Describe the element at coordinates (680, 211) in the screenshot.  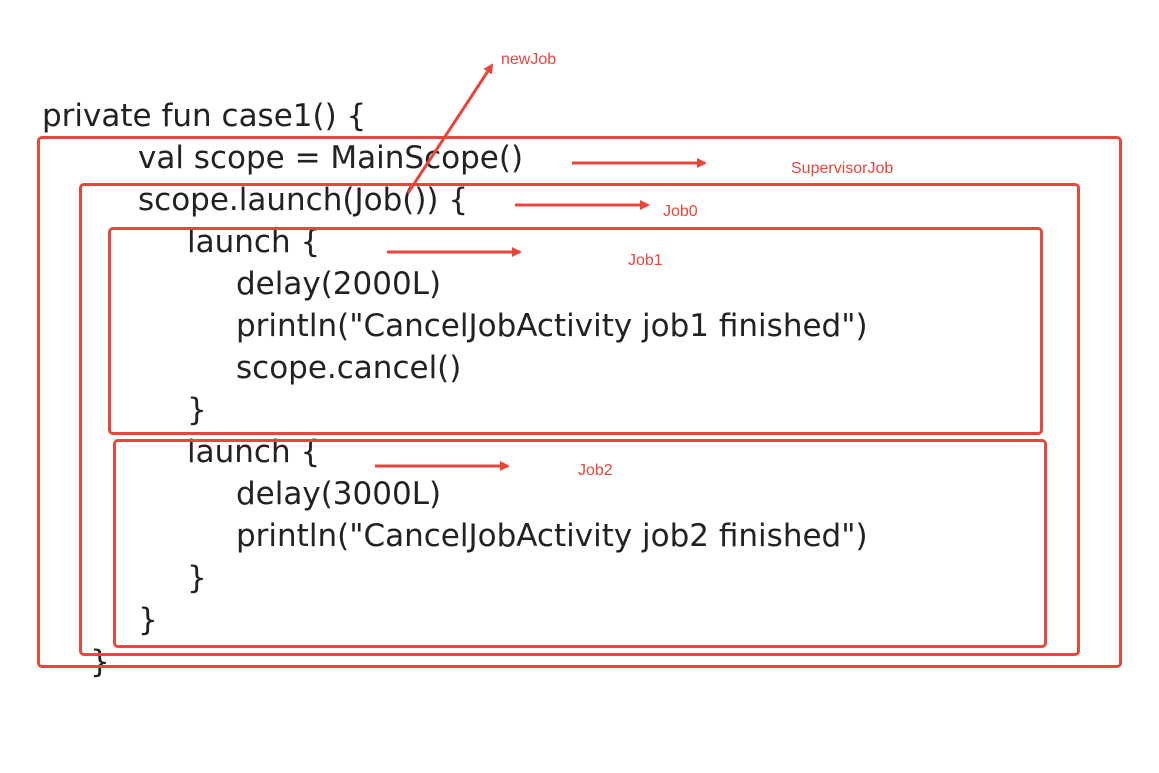
I see `label-job0: Job0` at that location.